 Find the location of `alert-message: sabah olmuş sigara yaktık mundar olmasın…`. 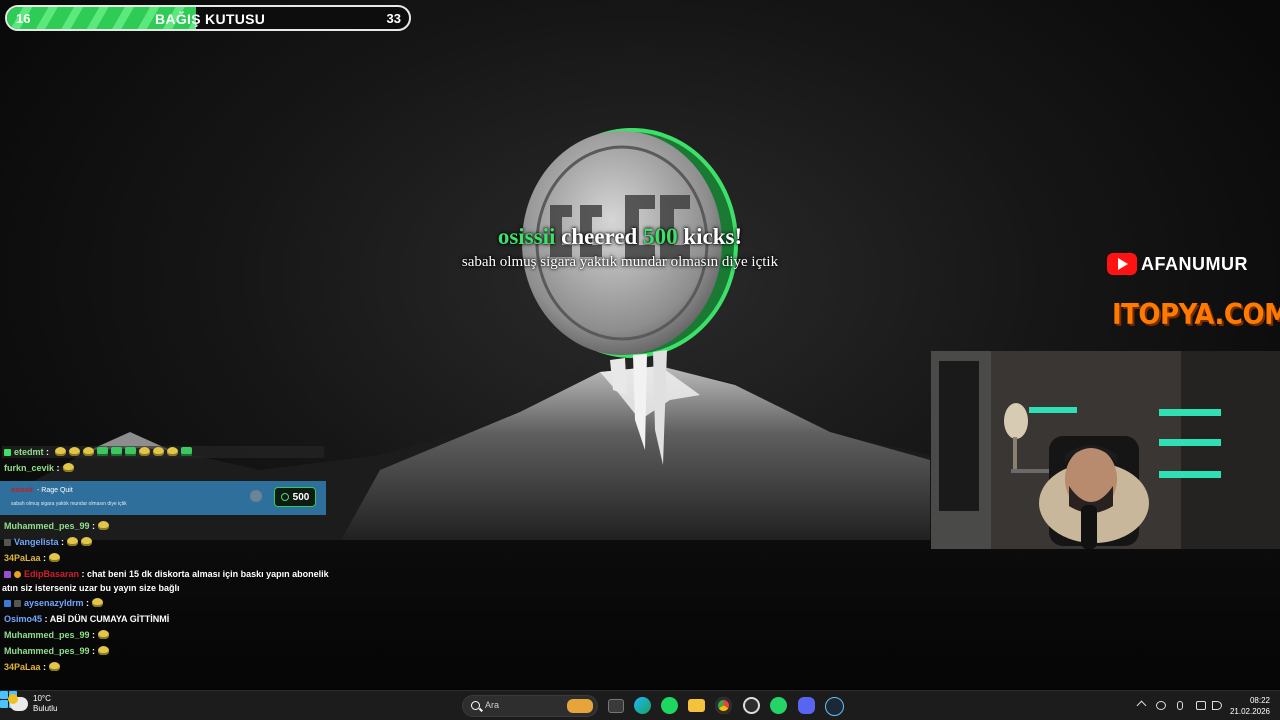

alert-message: sabah olmuş sigara yaktık mundar olmasın… is located at coordinates (620, 262).